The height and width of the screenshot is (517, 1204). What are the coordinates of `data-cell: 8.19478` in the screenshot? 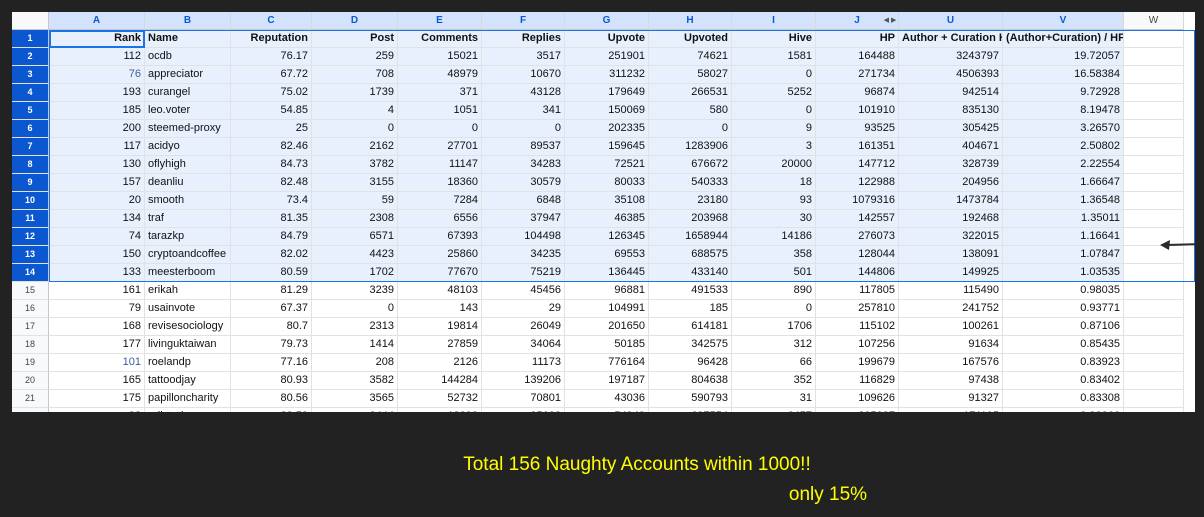 It's located at (1063, 111).